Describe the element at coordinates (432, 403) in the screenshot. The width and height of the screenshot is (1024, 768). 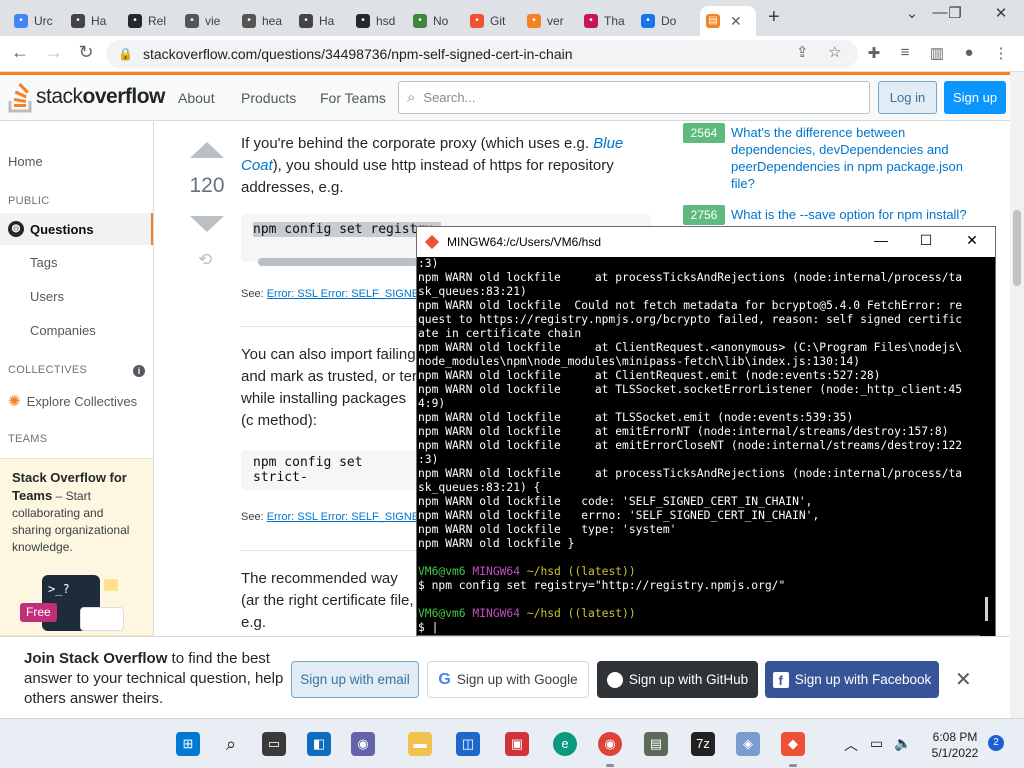
I see `terminal-line: 4:9)` at that location.